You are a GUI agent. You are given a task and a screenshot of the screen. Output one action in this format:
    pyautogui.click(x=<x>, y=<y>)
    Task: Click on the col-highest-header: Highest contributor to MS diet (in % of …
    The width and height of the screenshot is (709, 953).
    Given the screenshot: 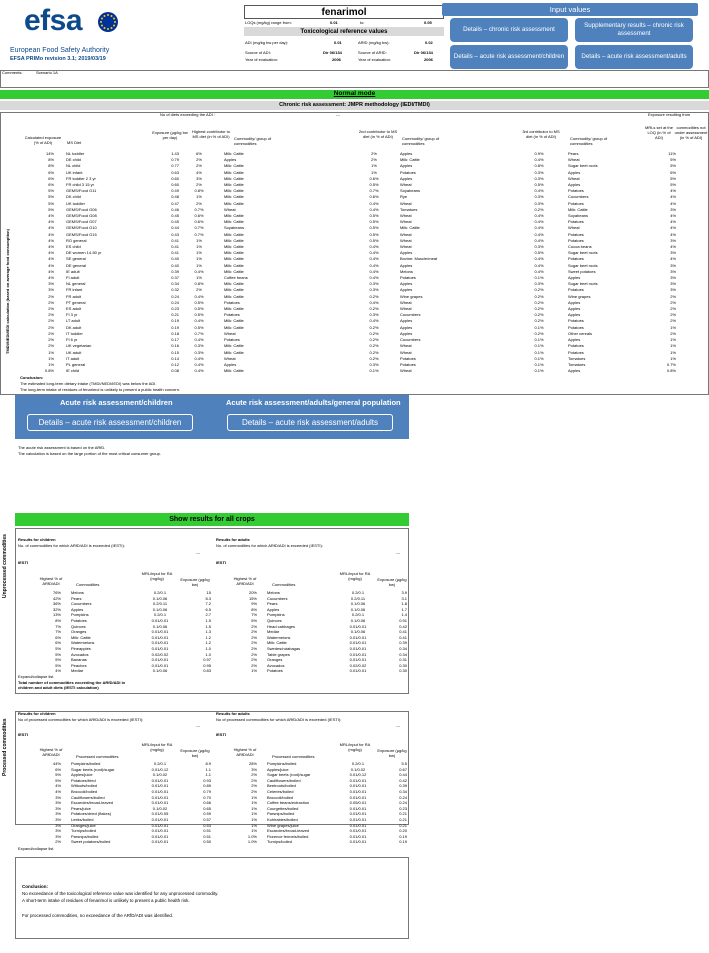 What is the action you would take?
    pyautogui.click(x=211, y=134)
    